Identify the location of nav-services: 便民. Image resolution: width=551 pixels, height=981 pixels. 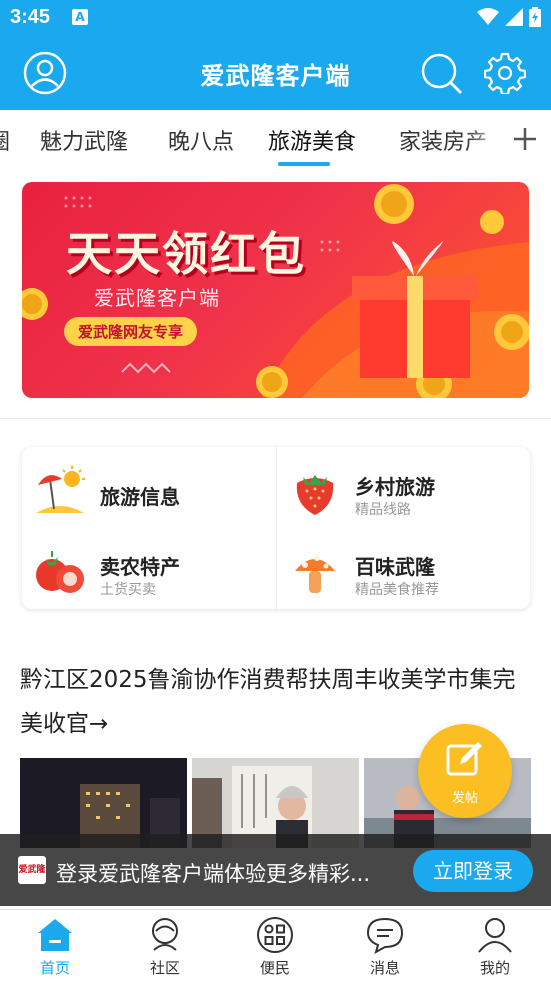
(275, 945).